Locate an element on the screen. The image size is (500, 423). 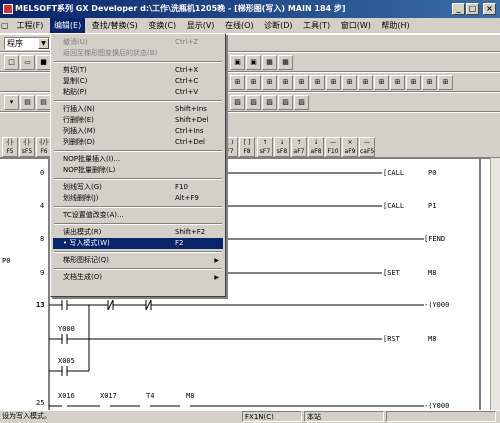
edit-menu-item: 读出模式(R) Shift+F2 is located at coordinates (138, 232).